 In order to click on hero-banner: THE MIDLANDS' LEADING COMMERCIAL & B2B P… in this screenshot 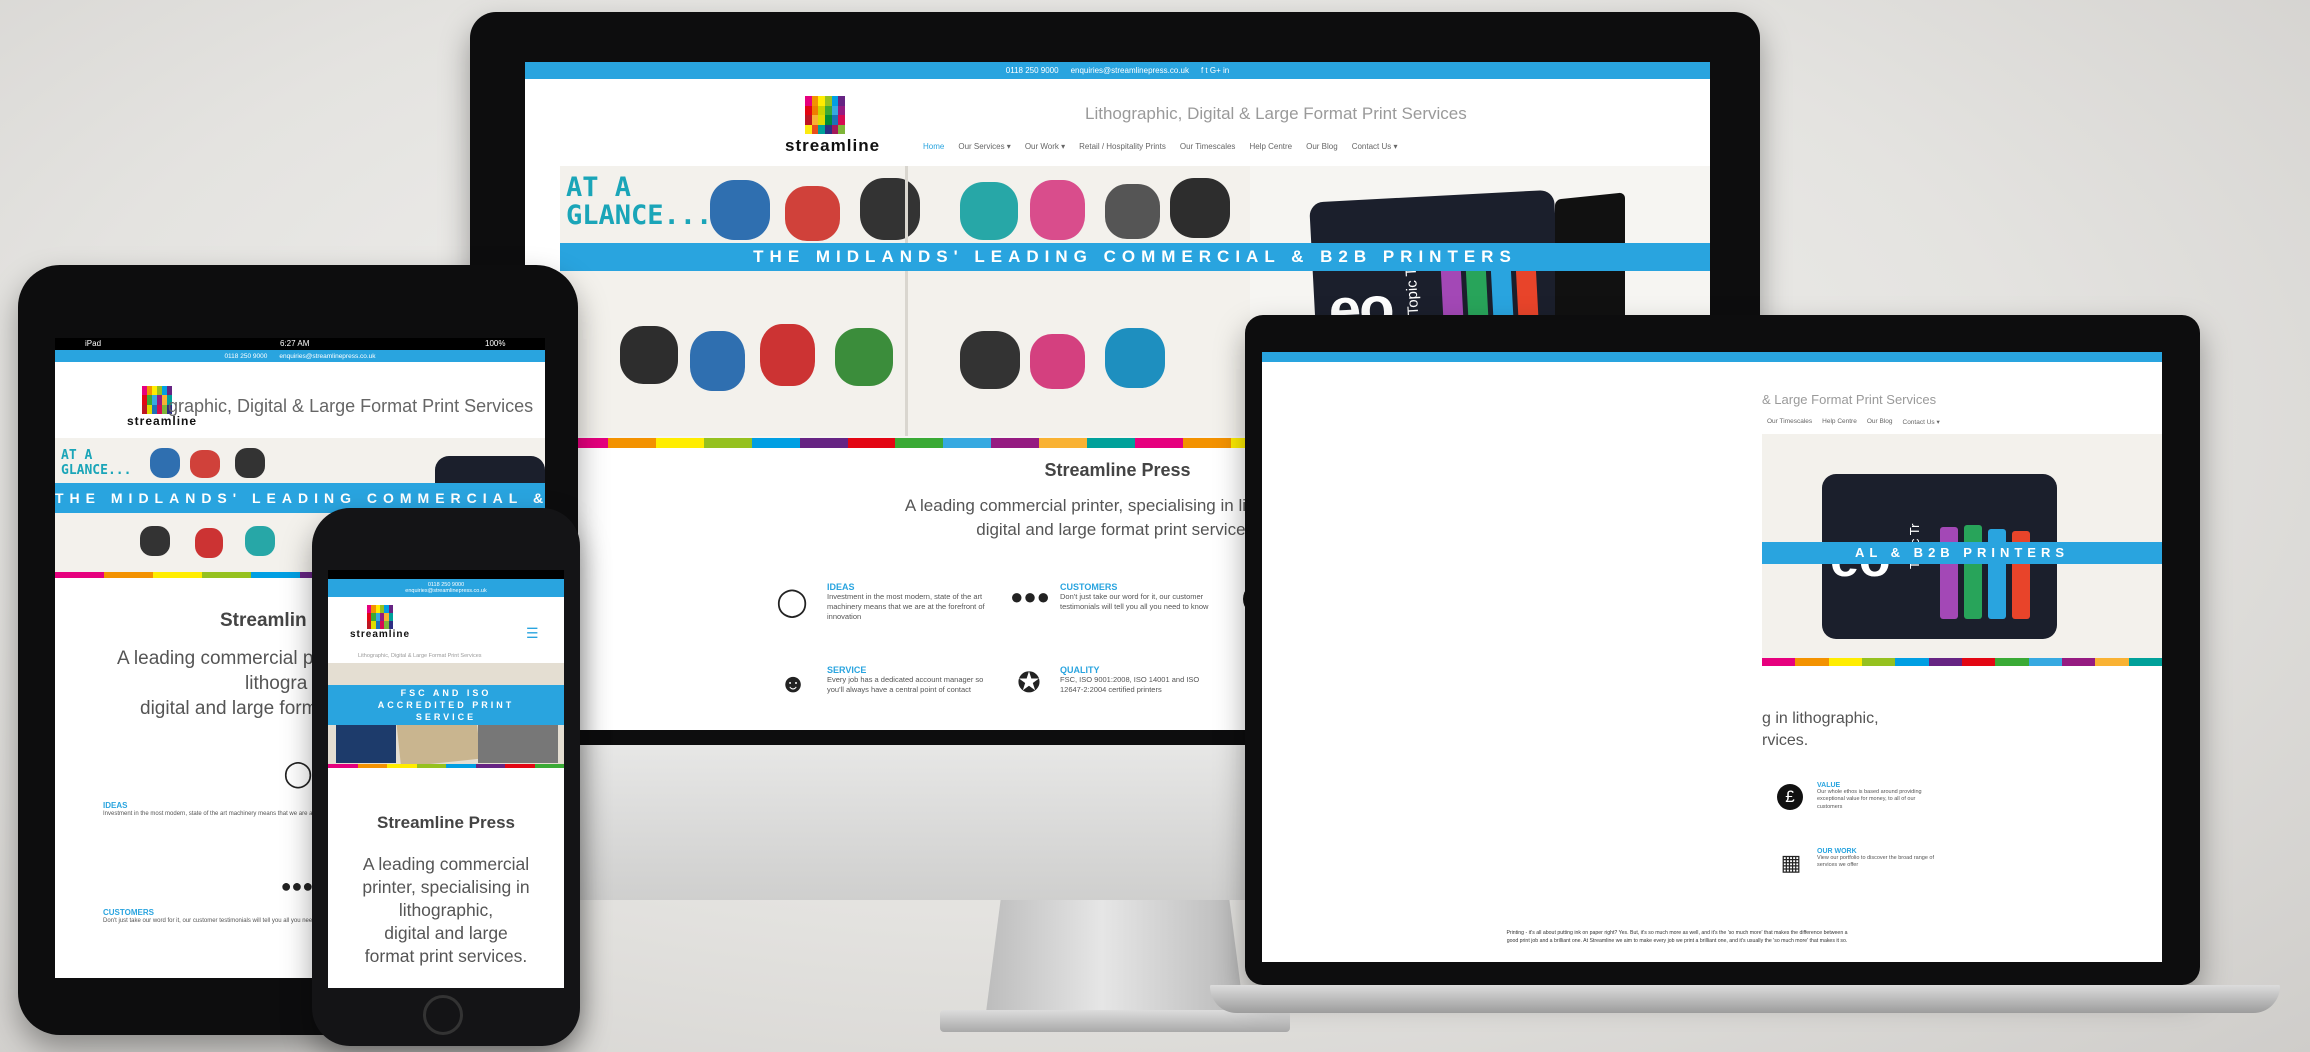, I will do `click(1135, 257)`.